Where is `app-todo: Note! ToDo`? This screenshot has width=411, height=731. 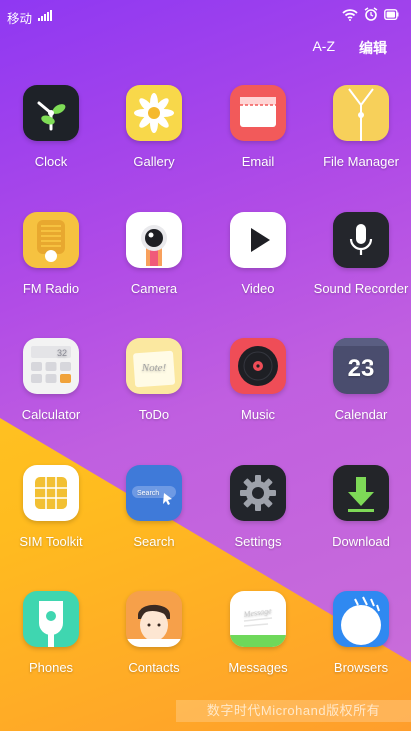
app-todo: Note! ToDo is located at coordinates (154, 380).